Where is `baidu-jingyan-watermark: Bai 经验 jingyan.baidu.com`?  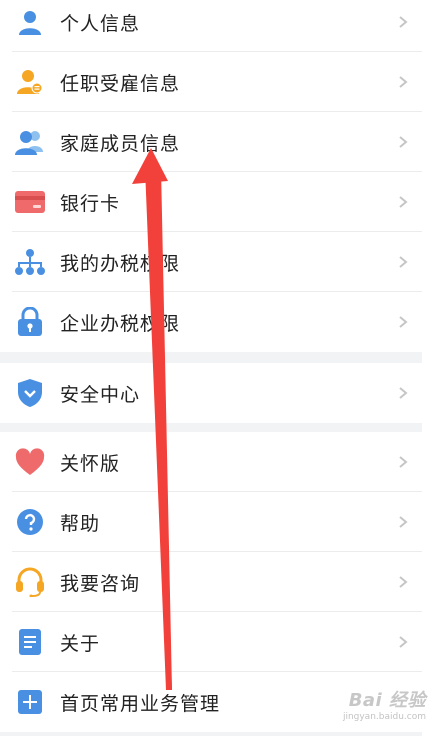 baidu-jingyan-watermark: Bai 经验 jingyan.baidu.com is located at coordinates (384, 704).